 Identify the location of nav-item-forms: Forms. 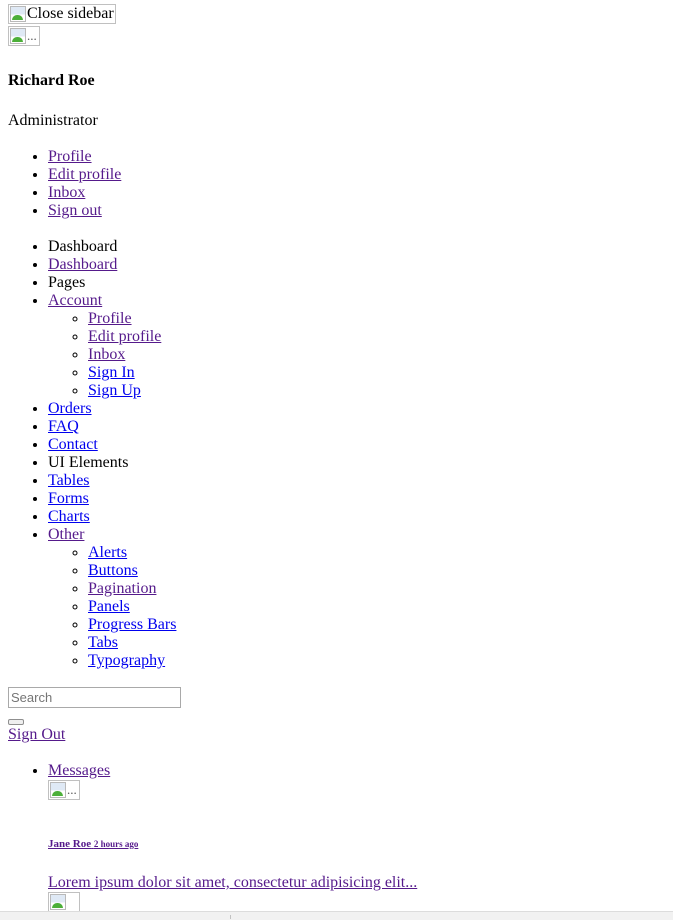
(356, 499).